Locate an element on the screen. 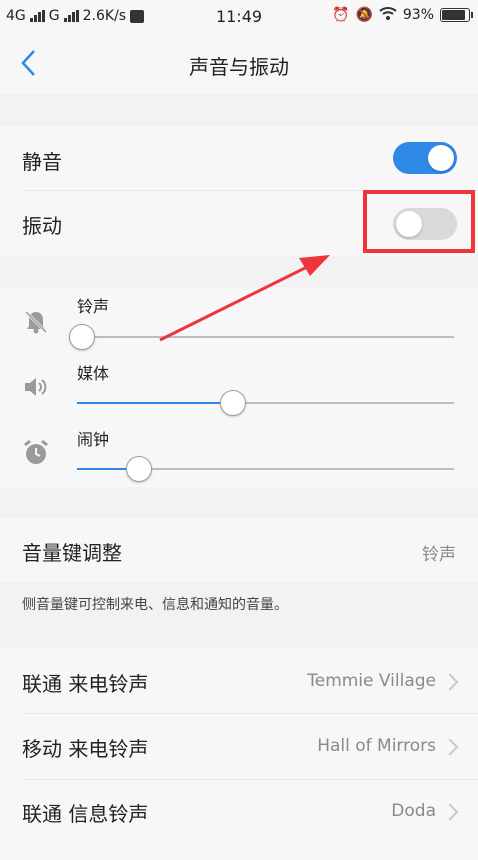 The image size is (478, 860). ringtone-label: 移动 来电铃声 is located at coordinates (85, 749).